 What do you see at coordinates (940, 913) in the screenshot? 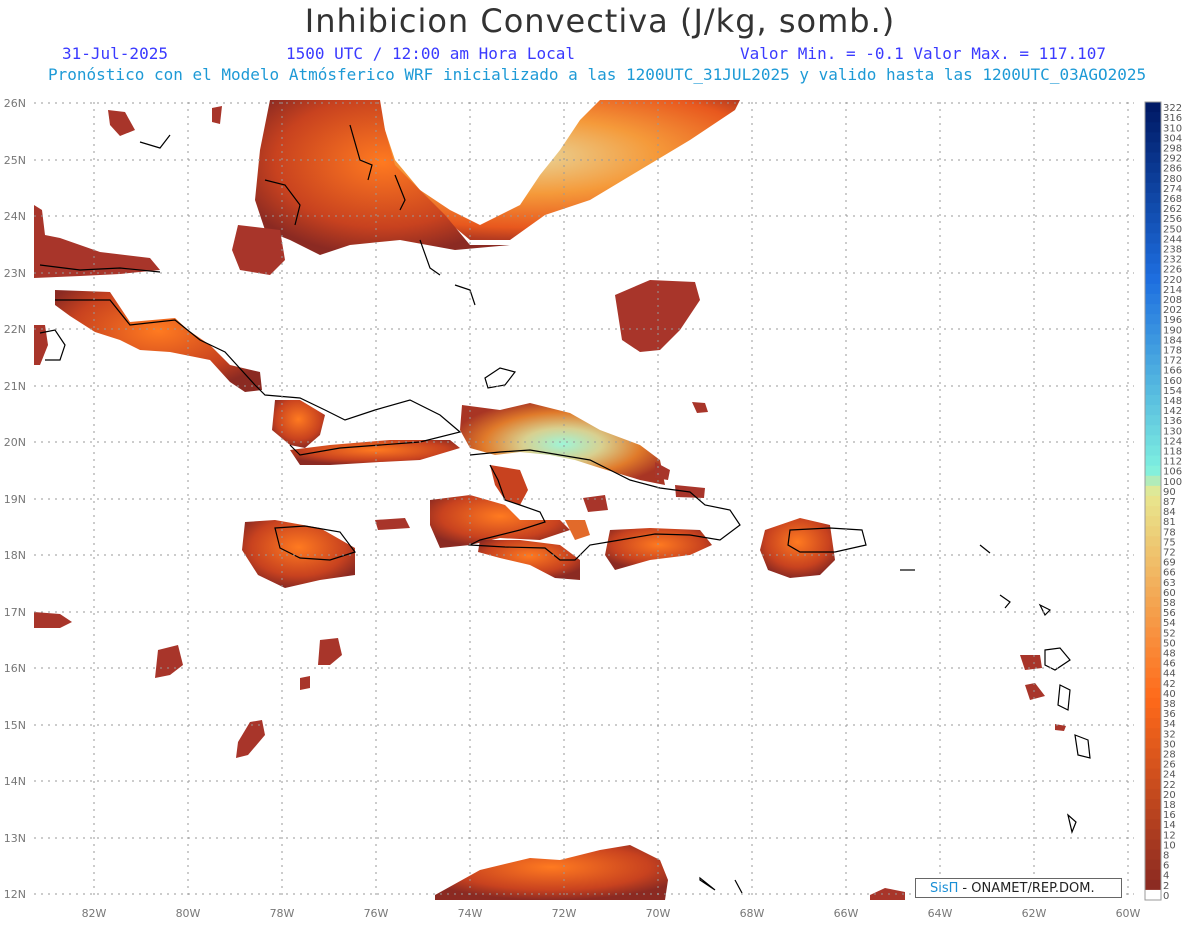
I see `lon-label: 64W` at bounding box center [940, 913].